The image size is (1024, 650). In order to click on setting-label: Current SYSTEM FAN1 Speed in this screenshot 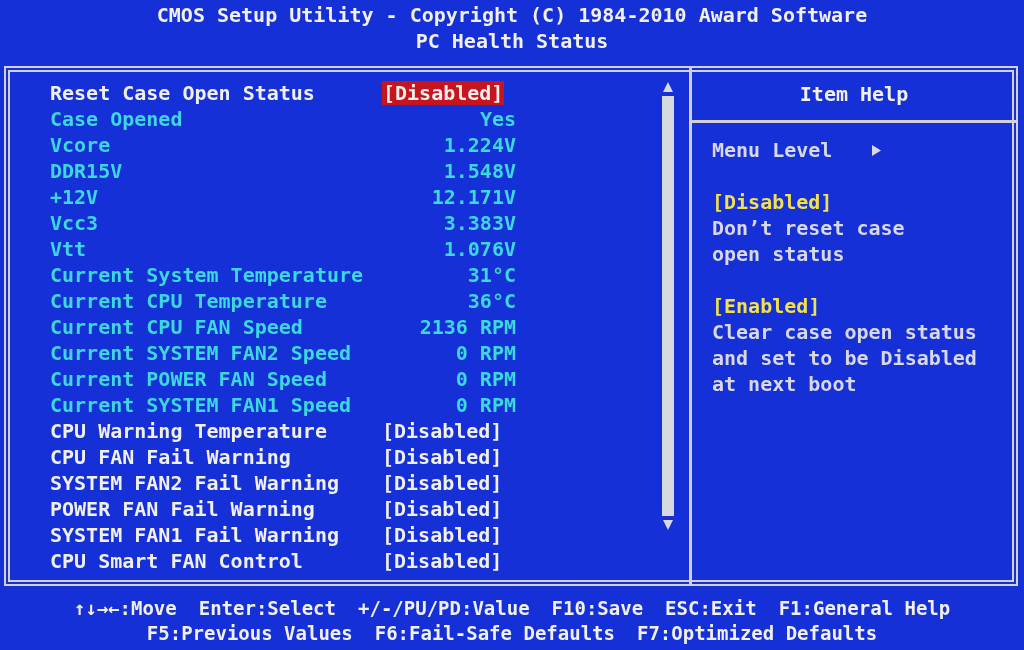, I will do `click(201, 405)`.